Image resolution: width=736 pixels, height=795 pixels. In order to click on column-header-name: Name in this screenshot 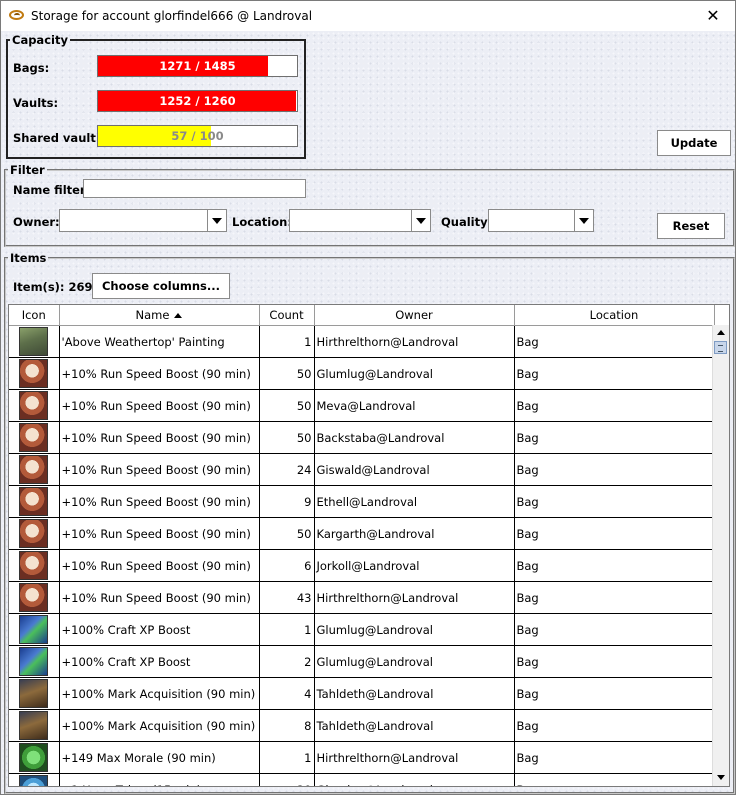, I will do `click(159, 315)`.